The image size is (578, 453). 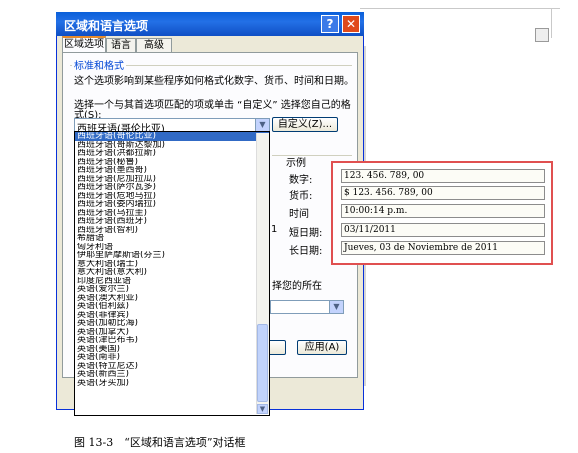 I want to click on dropdown-option: 西班牙语(哥伦比亚), so click(x=172, y=136).